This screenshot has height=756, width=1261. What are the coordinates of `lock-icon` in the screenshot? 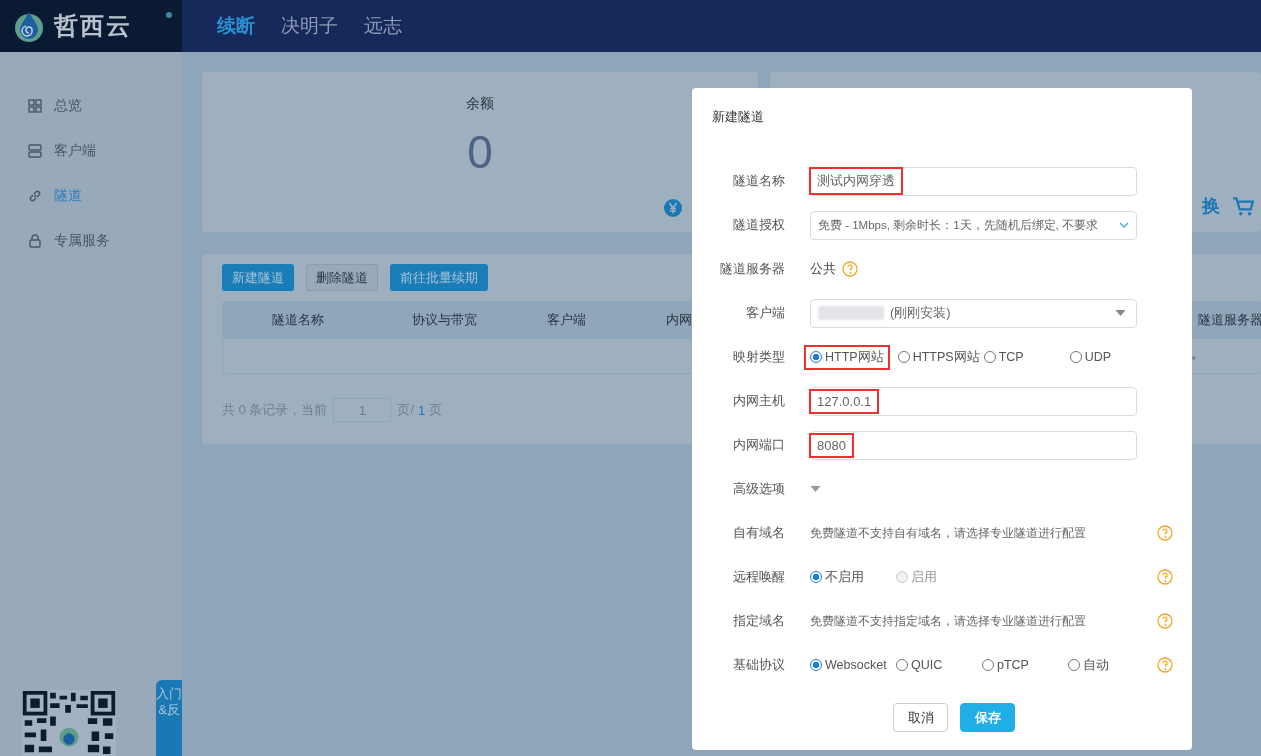 It's located at (35, 240).